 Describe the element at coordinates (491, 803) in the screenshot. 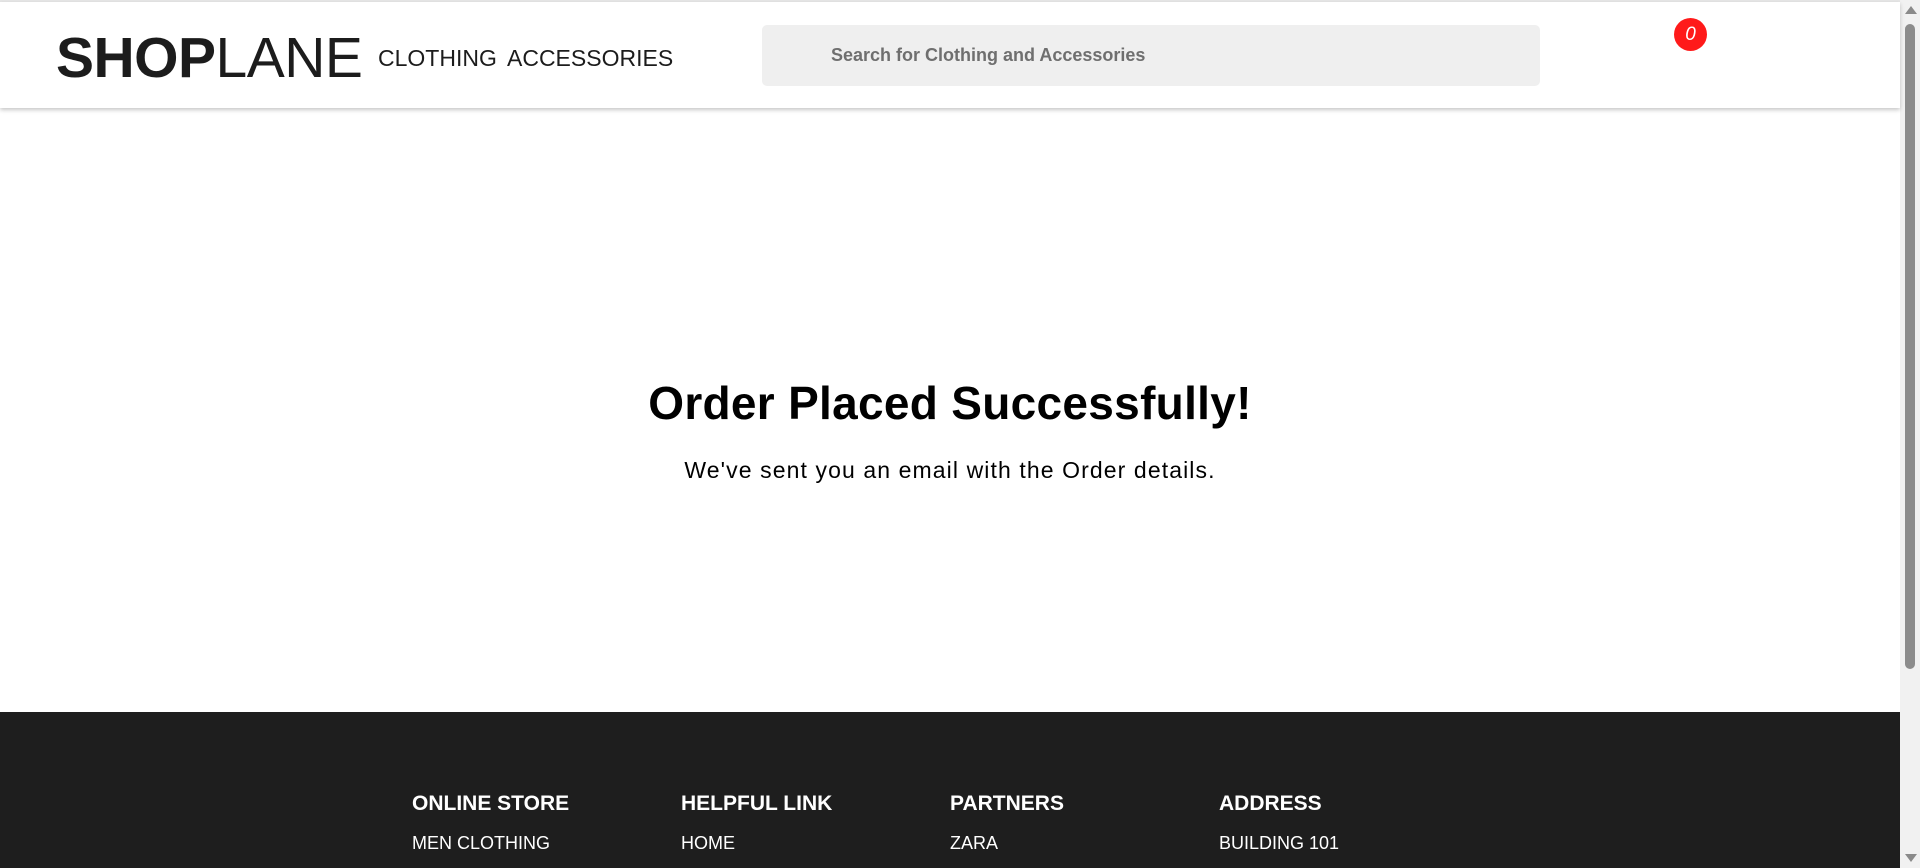

I see `footer-heading: ONLINE STORE` at that location.